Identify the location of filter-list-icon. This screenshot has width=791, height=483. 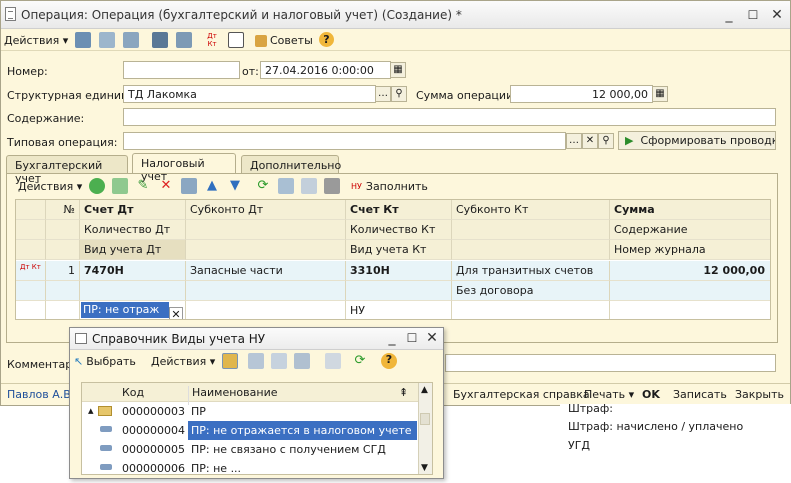
(302, 361).